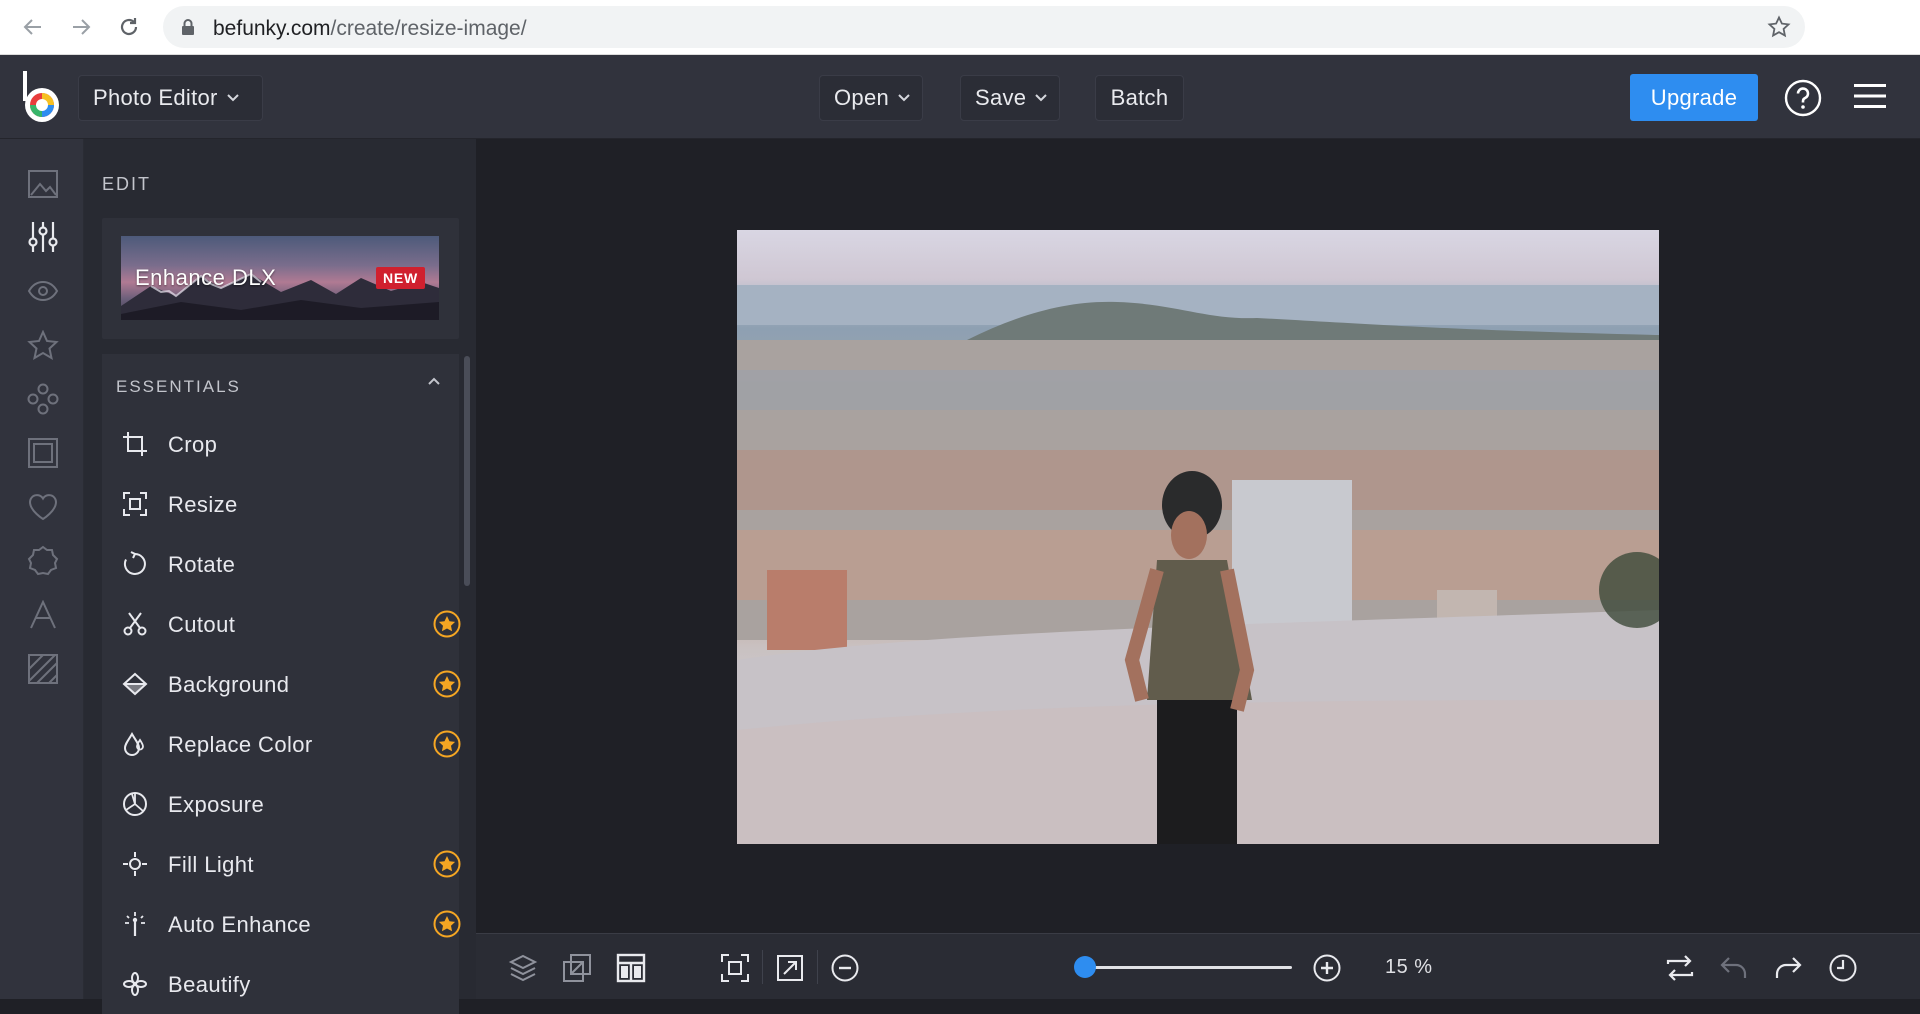 The width and height of the screenshot is (1920, 1014). I want to click on enhance-dlx-banner: Enhance DLX NEW, so click(280, 278).